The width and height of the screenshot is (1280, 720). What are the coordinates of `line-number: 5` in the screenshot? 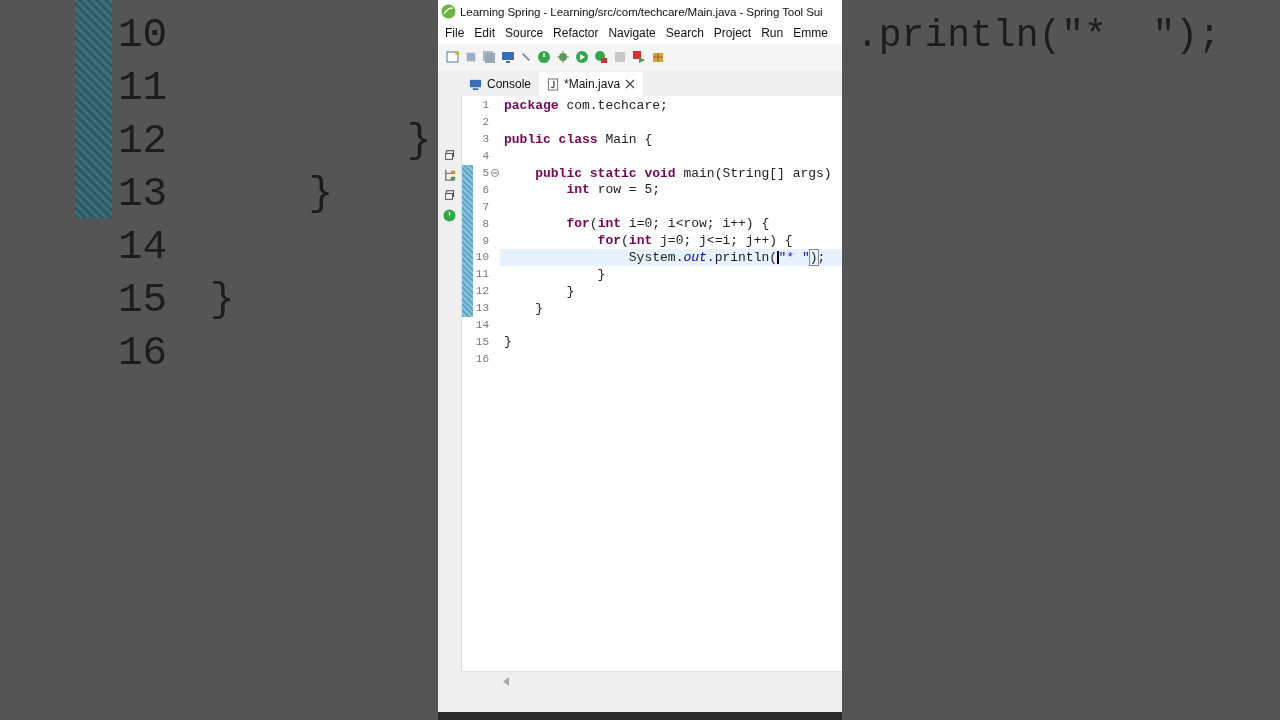 It's located at (485, 173).